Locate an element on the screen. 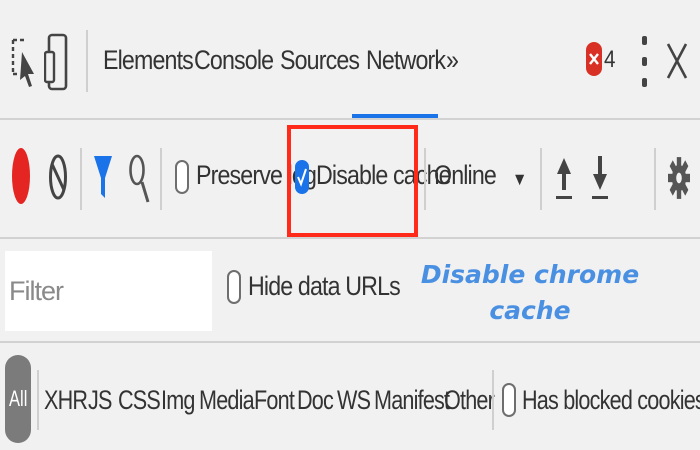 This screenshot has height=450, width=700. gear-icon is located at coordinates (679, 178).